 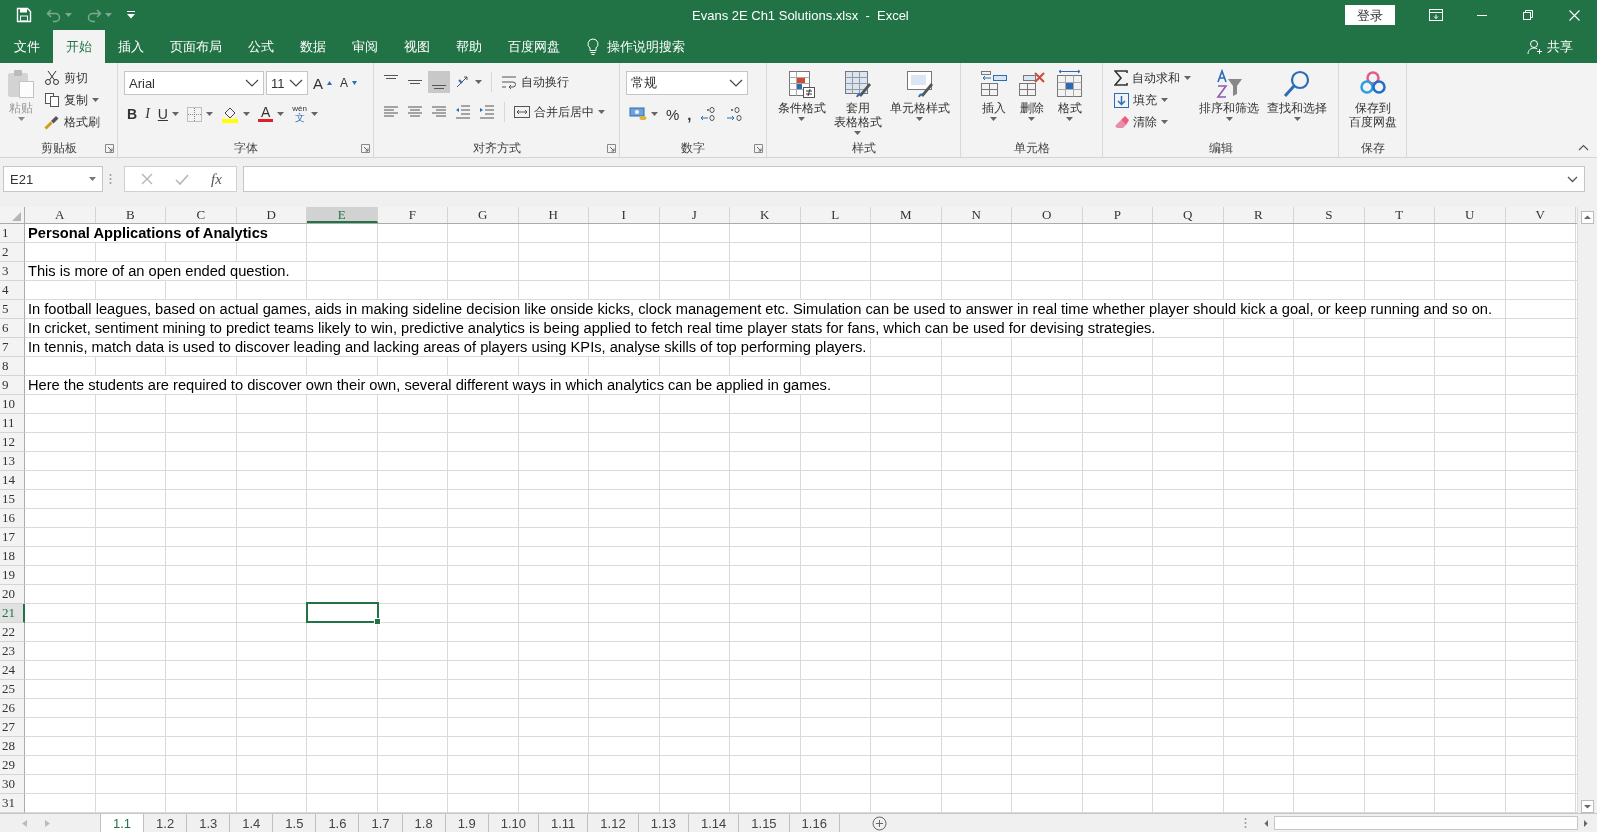 What do you see at coordinates (663, 823) in the screenshot?
I see `sheet-tab: 1.13` at bounding box center [663, 823].